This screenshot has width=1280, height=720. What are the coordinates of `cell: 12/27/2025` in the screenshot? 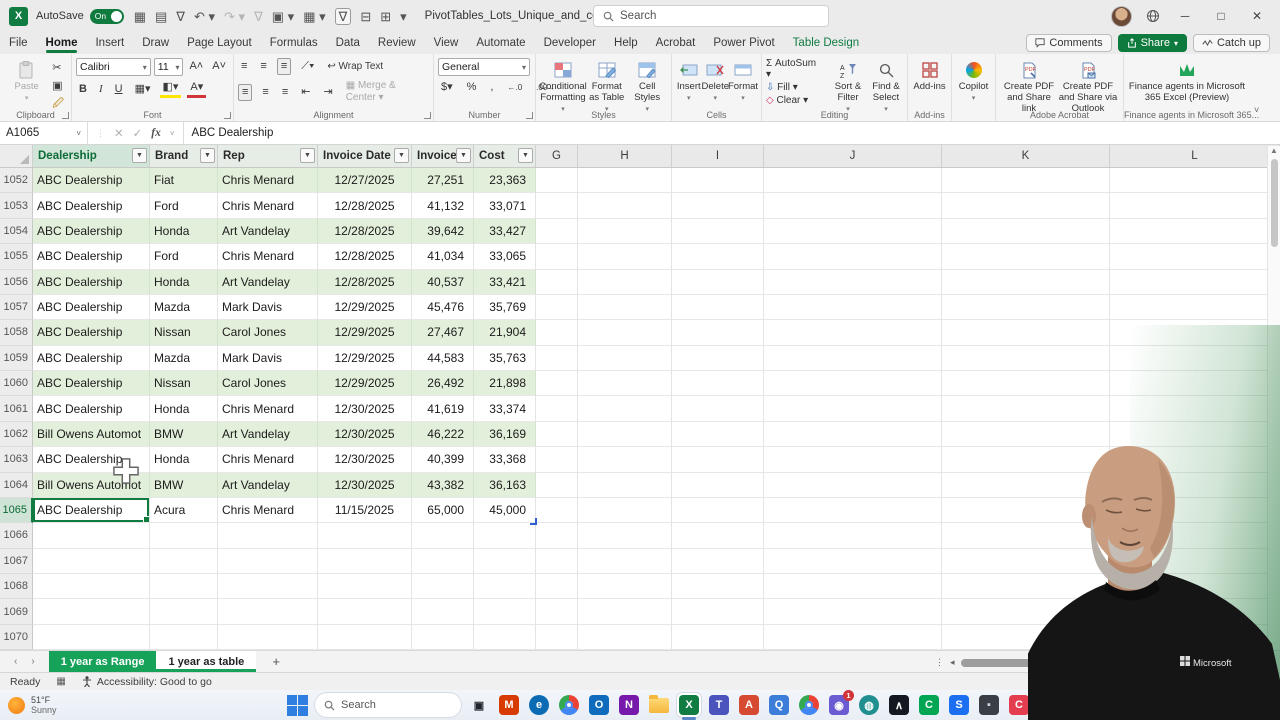 It's located at (365, 181).